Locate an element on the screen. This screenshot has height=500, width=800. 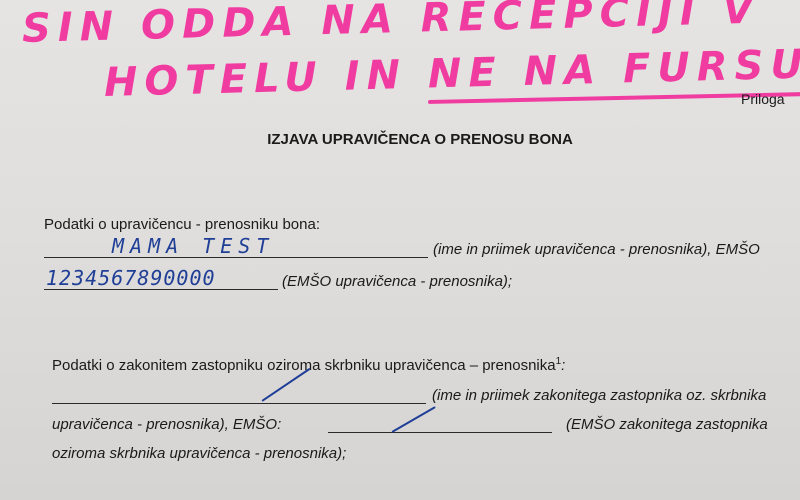
beneficiary-heading: Podatki o upravičencu - prenosniku bona: is located at coordinates (182, 224).